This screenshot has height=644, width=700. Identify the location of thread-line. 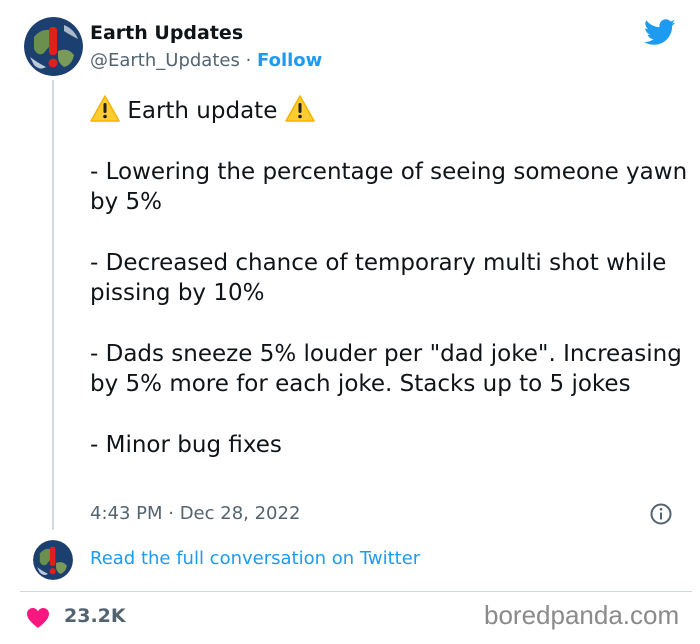
(53, 305).